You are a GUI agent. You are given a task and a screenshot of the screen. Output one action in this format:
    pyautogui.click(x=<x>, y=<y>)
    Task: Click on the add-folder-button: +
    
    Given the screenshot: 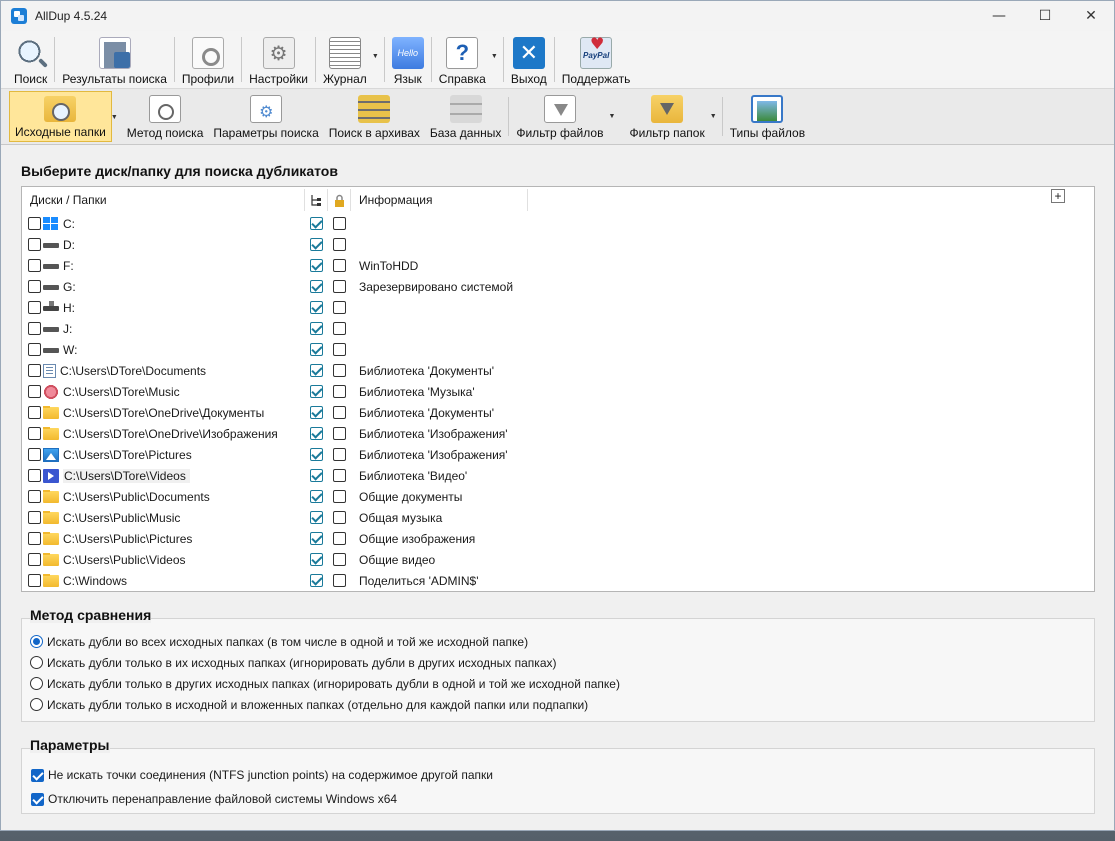 What is the action you would take?
    pyautogui.click(x=1058, y=196)
    